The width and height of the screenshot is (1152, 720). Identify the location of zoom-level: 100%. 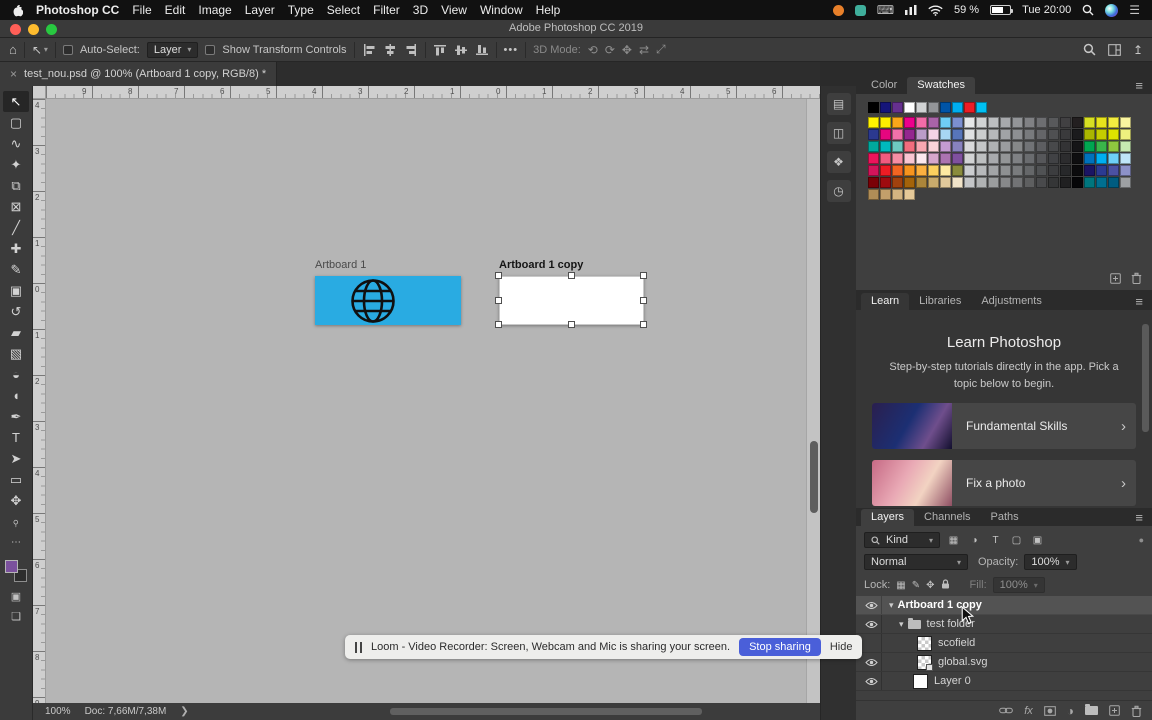
(58, 711).